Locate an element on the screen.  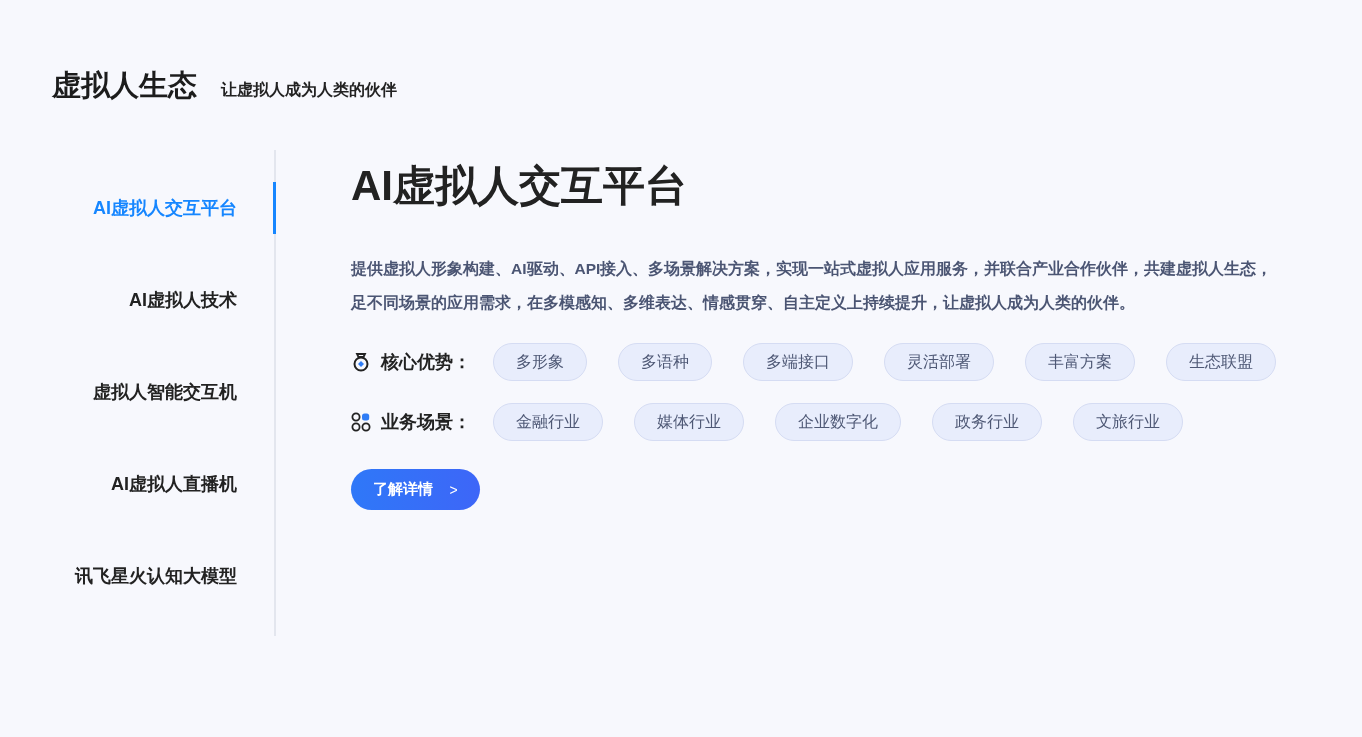
tag: 灵活部署 is located at coordinates (939, 362).